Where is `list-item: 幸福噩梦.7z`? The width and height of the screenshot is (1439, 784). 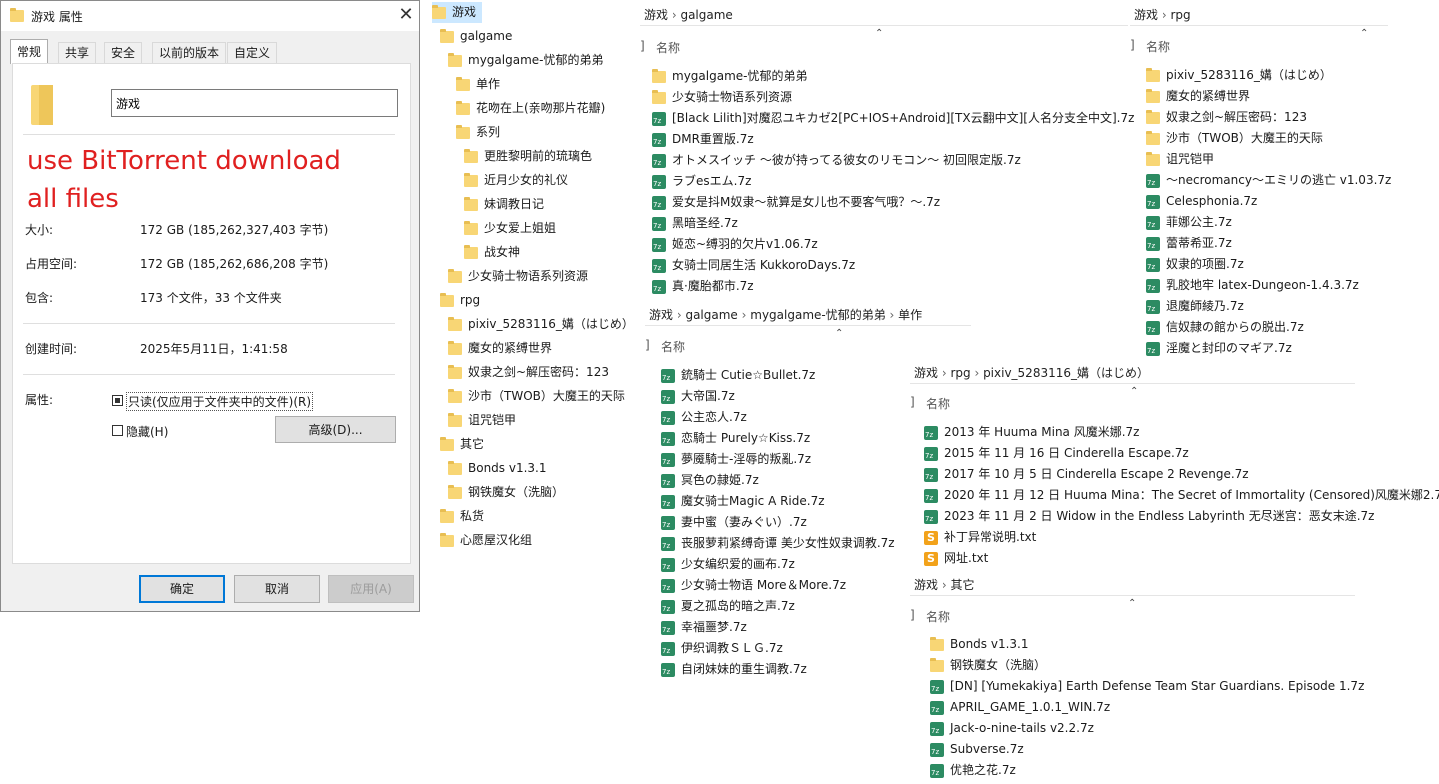 list-item: 幸福噩梦.7z is located at coordinates (704, 627).